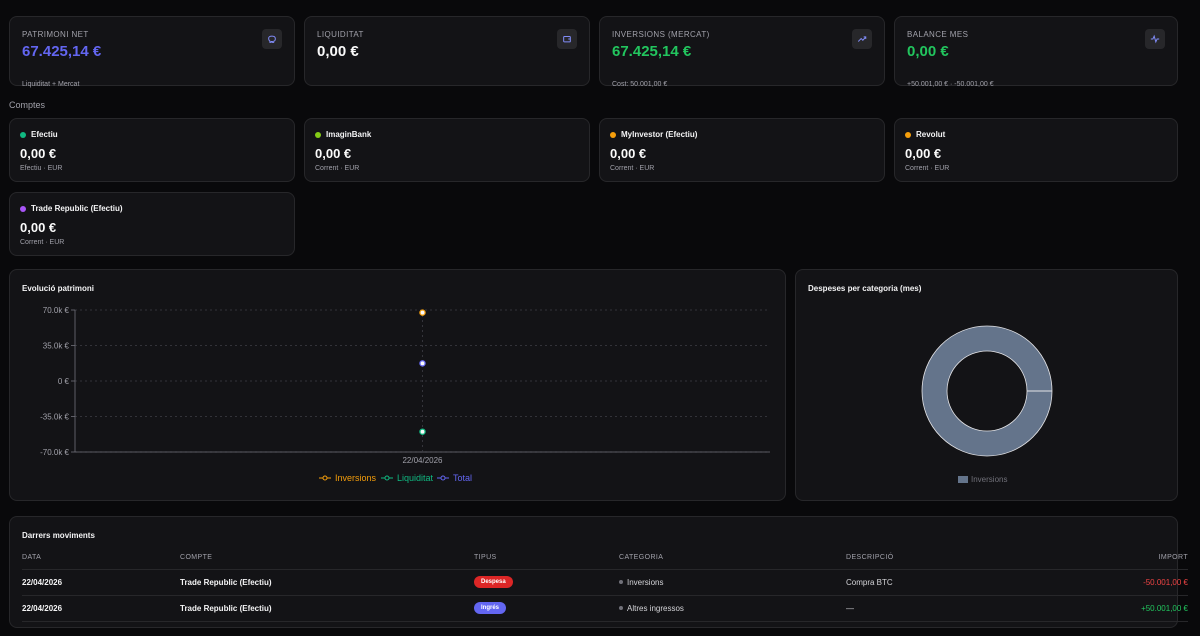 This screenshot has height=636, width=1200. I want to click on account-name: MyInvestor (Efectiu), so click(653, 134).